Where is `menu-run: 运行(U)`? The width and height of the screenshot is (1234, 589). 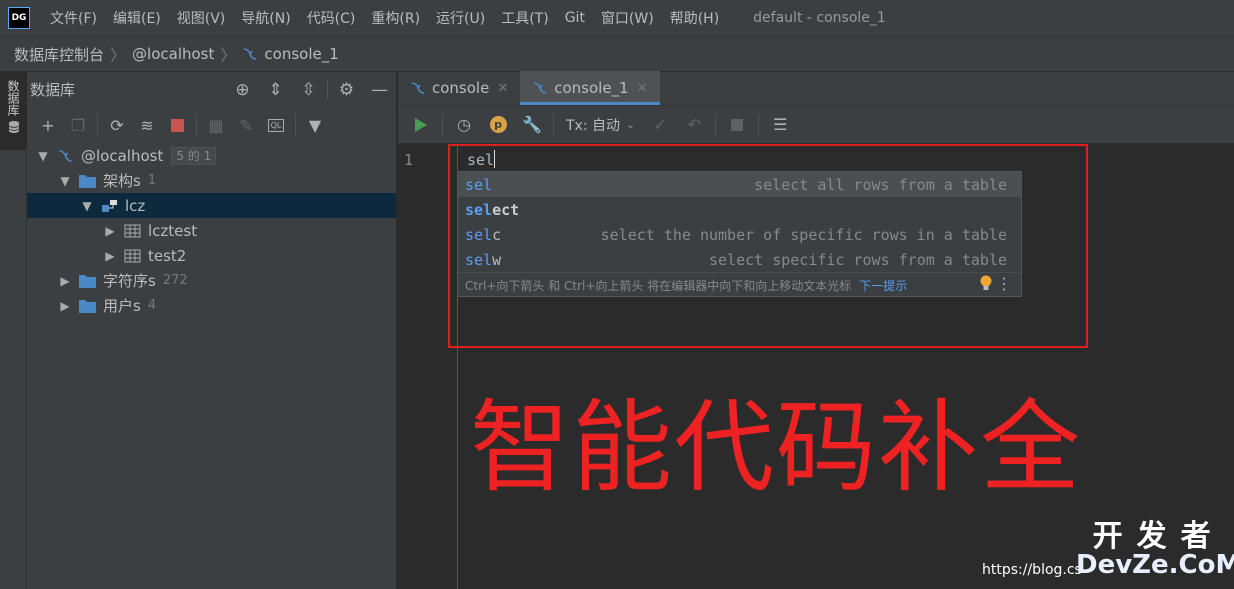 menu-run: 运行(U) is located at coordinates (460, 18).